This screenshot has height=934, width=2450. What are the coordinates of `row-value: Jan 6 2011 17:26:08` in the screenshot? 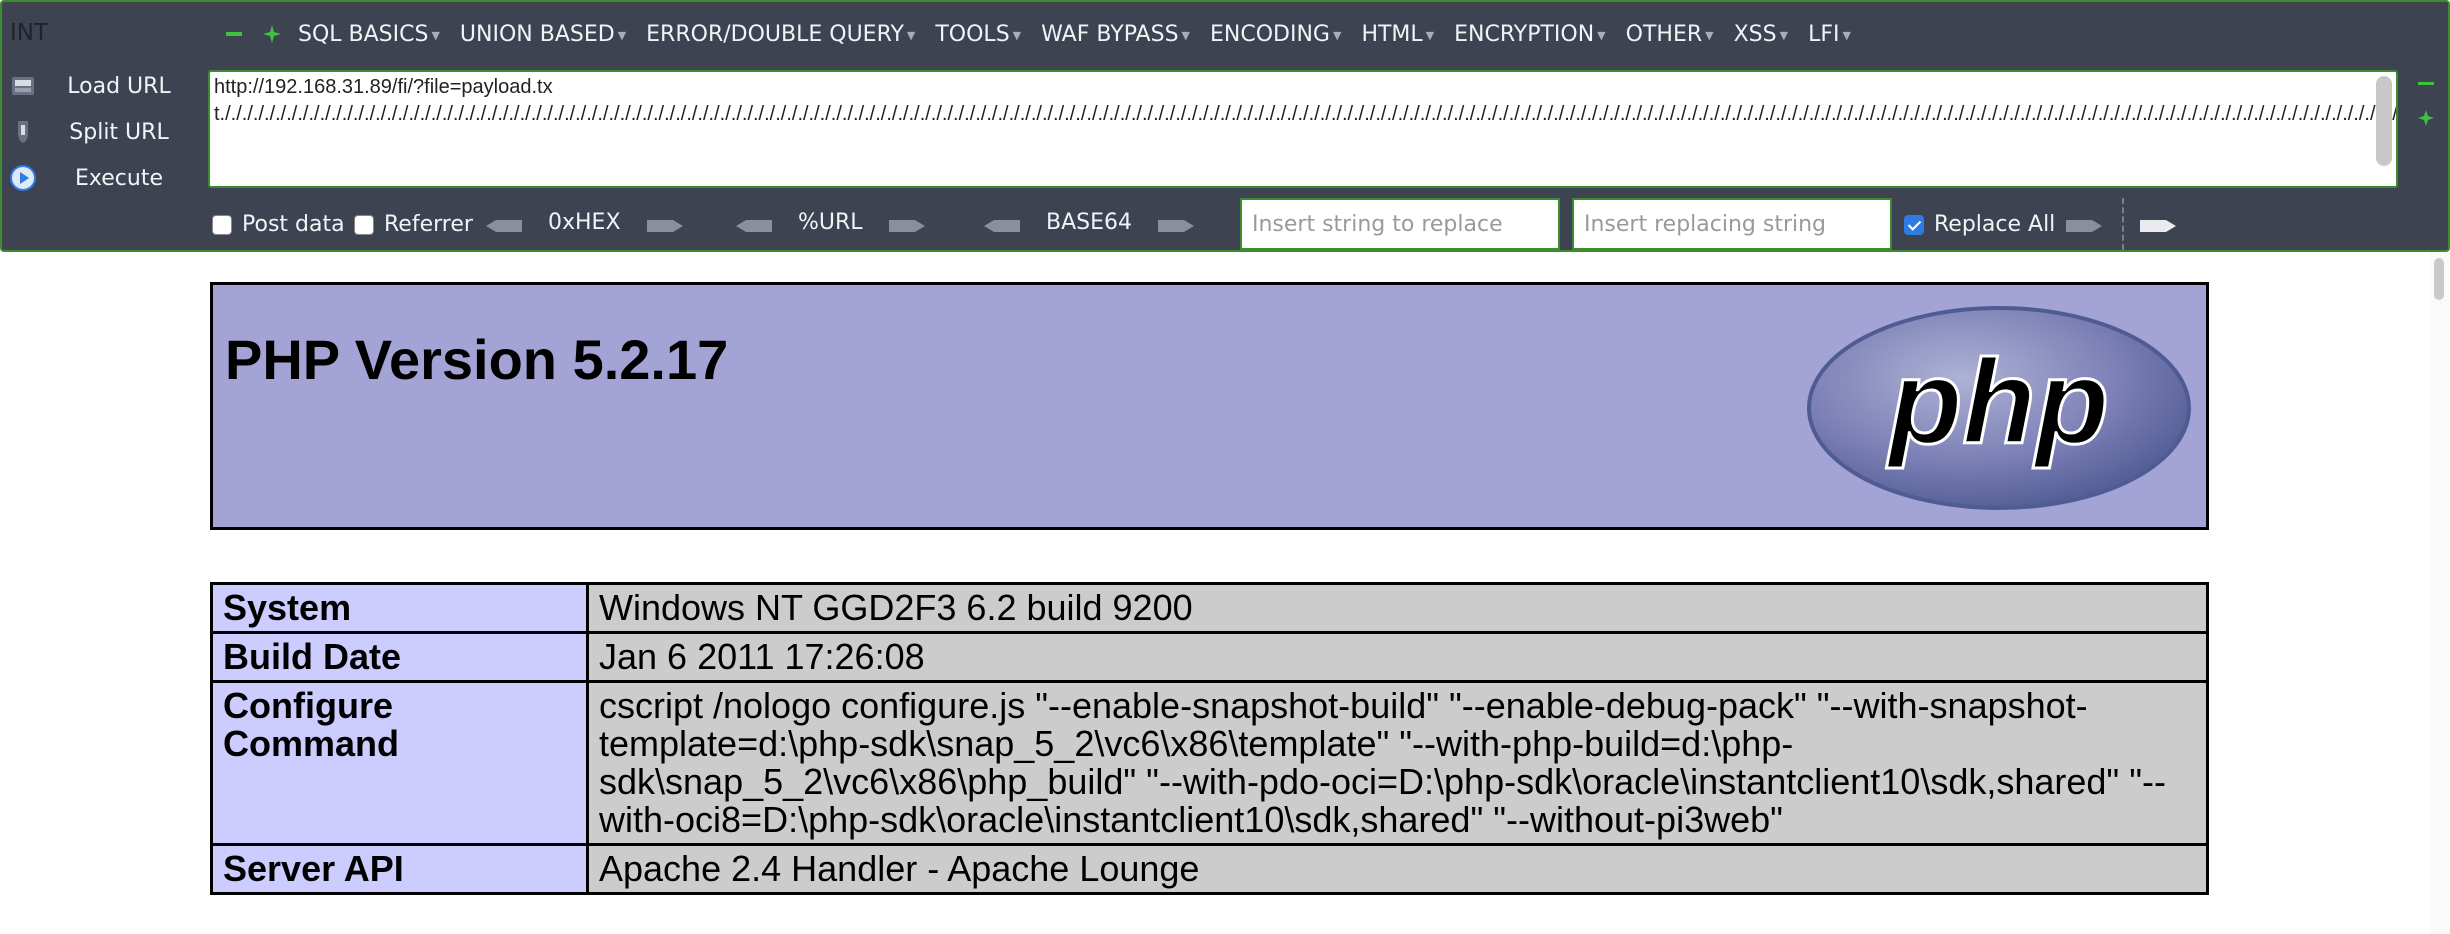 It's located at (1397, 657).